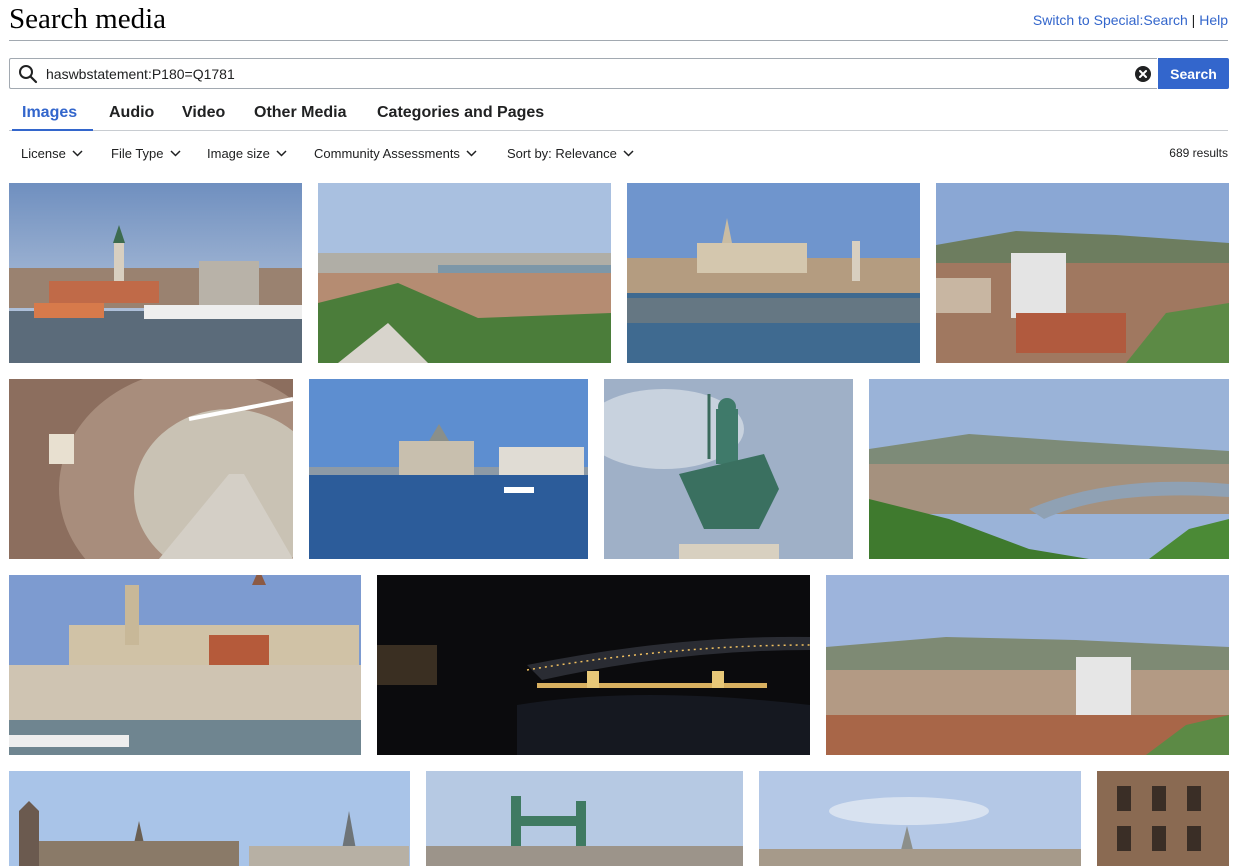  Describe the element at coordinates (1143, 74) in the screenshot. I see `clear-icon` at that location.